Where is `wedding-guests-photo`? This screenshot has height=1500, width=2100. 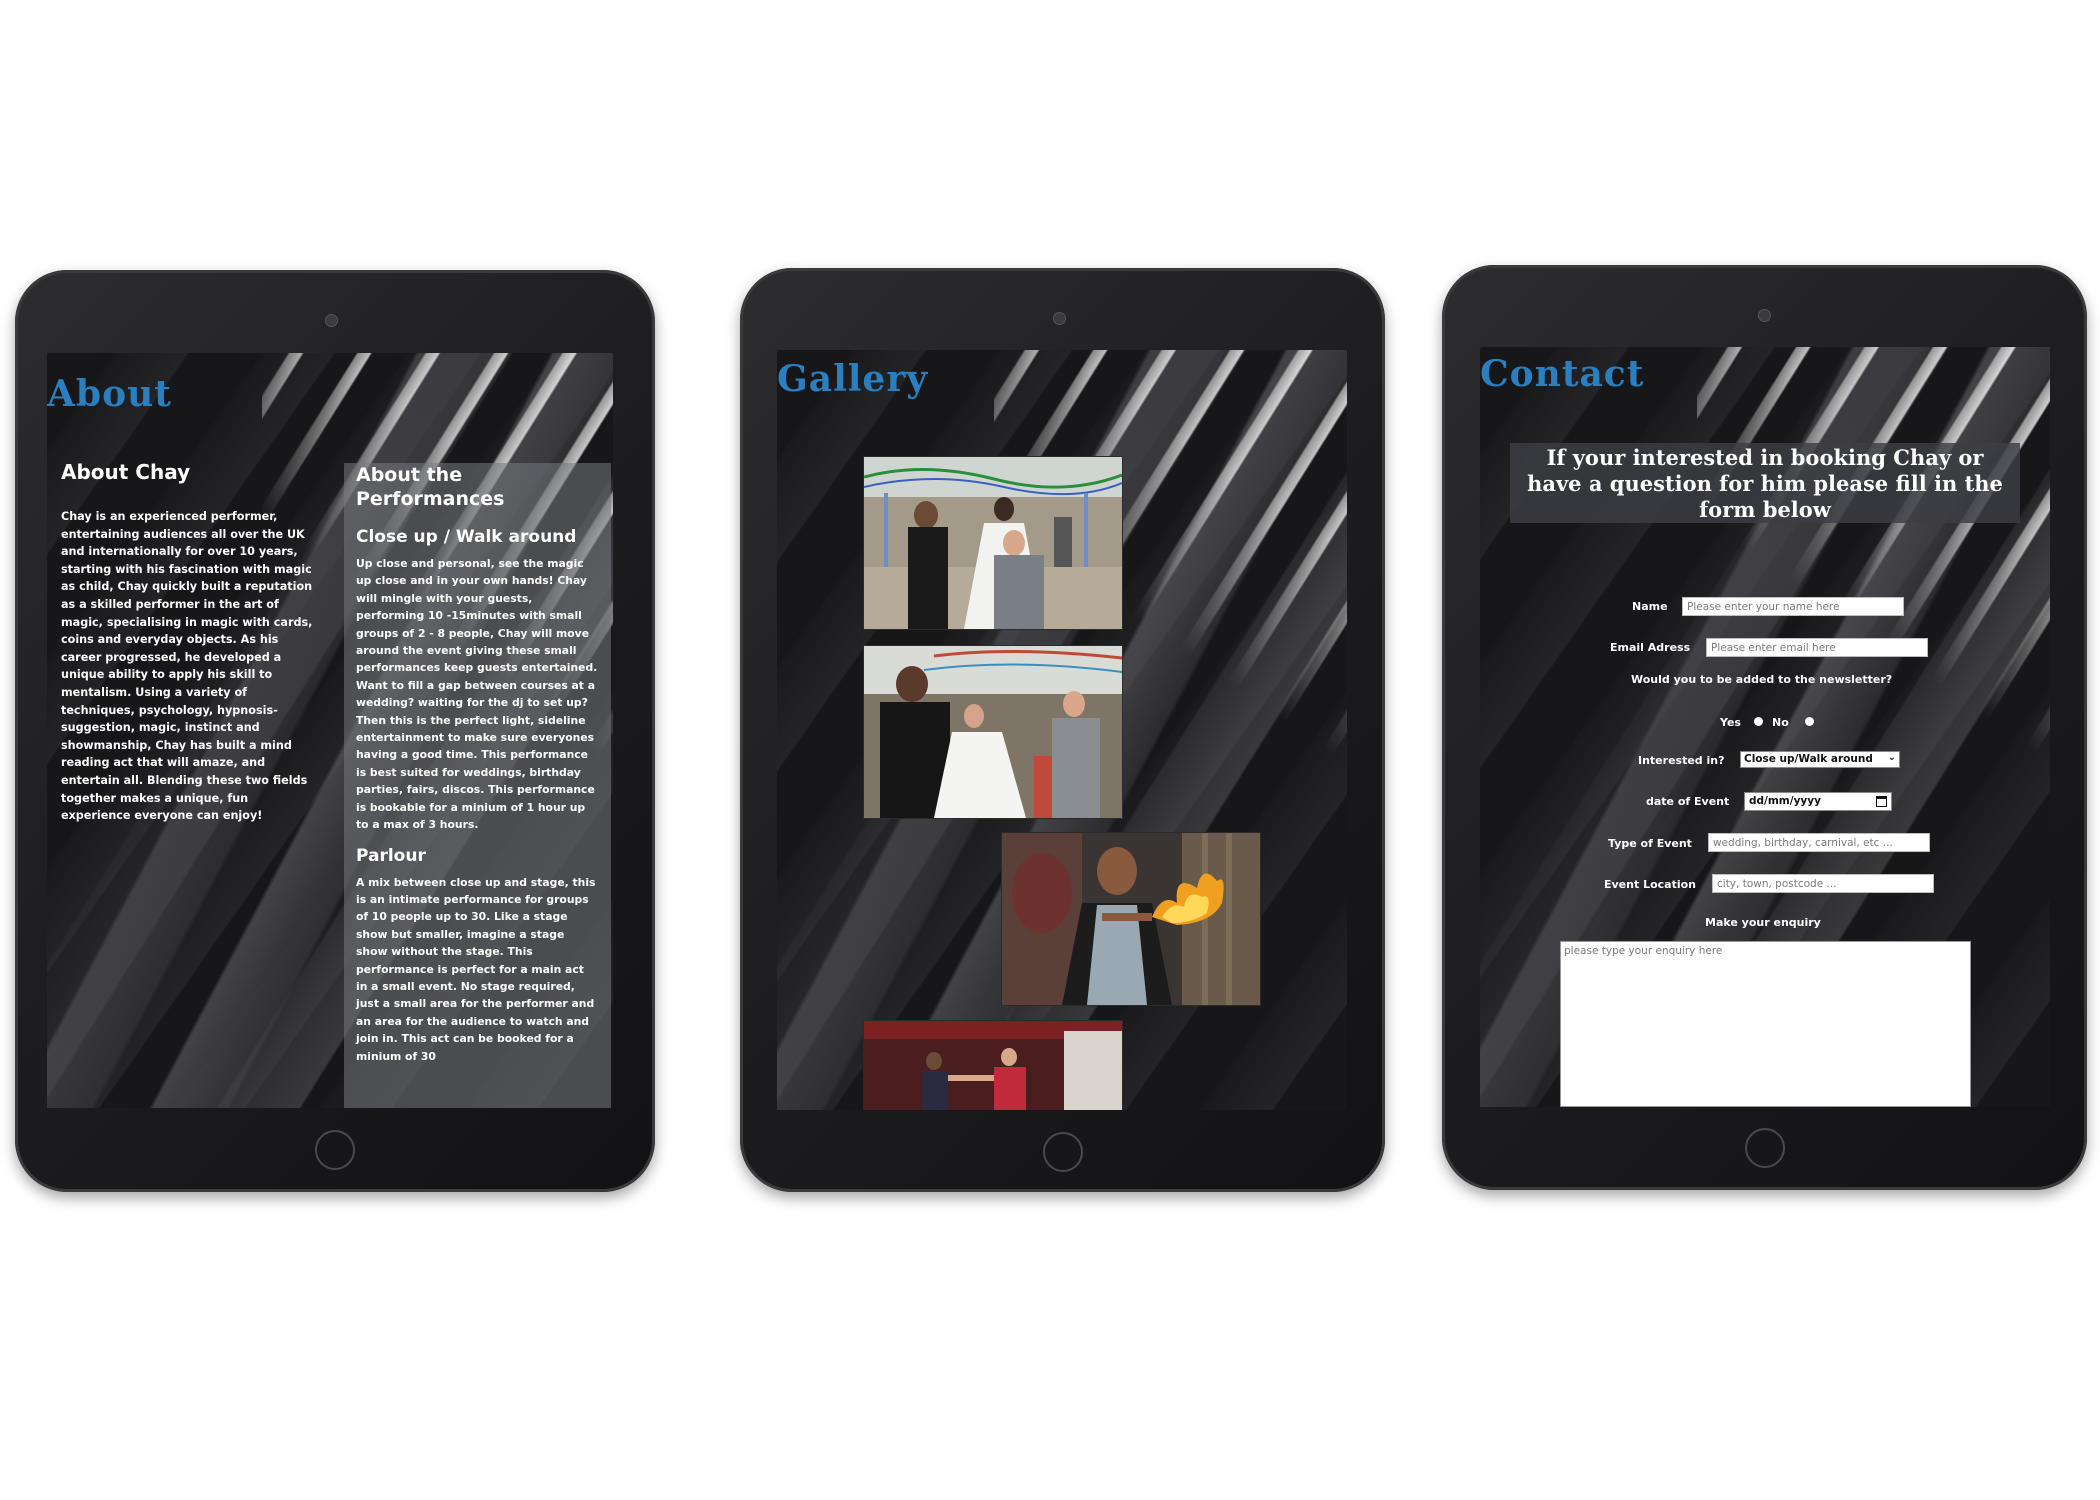
wedding-guests-photo is located at coordinates (993, 732).